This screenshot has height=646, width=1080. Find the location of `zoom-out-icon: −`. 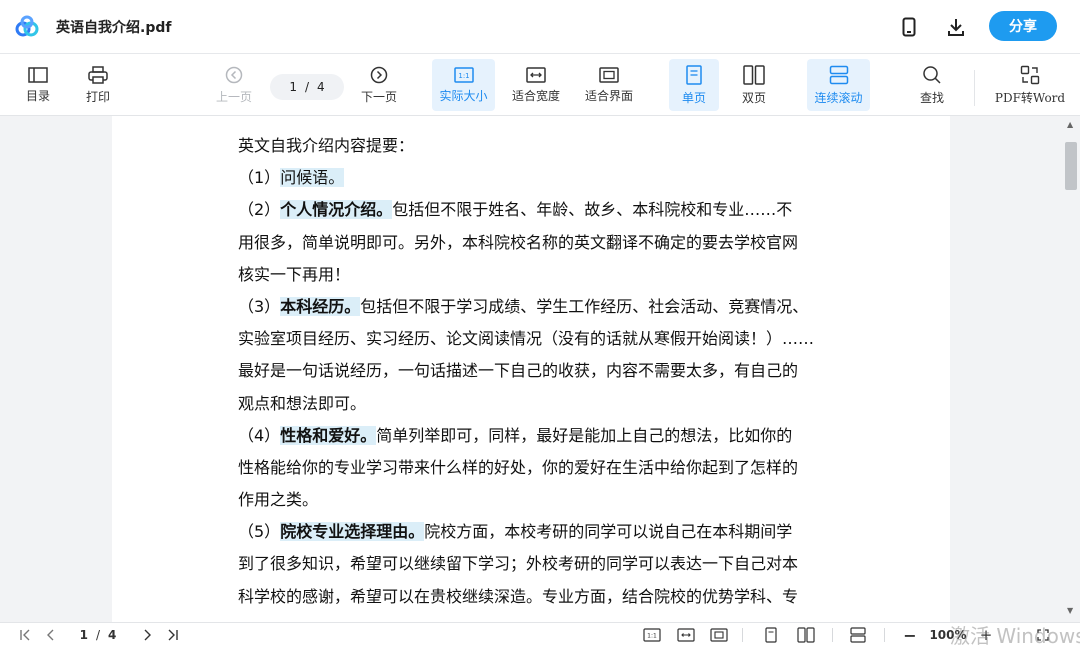

zoom-out-icon: − is located at coordinates (910, 635).